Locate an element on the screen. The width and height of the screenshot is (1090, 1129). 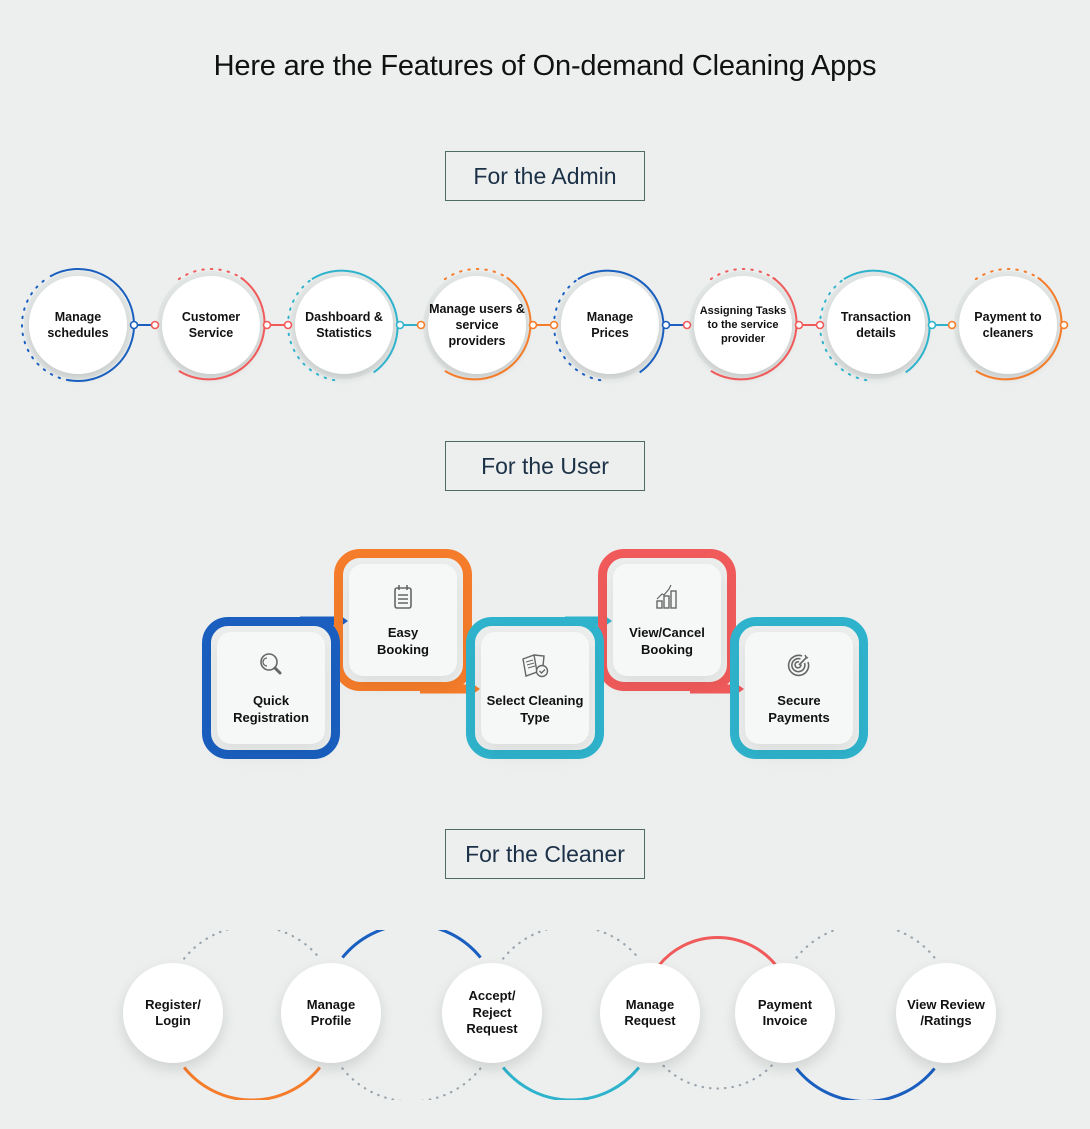
label-line2: Statistics is located at coordinates (344, 333).